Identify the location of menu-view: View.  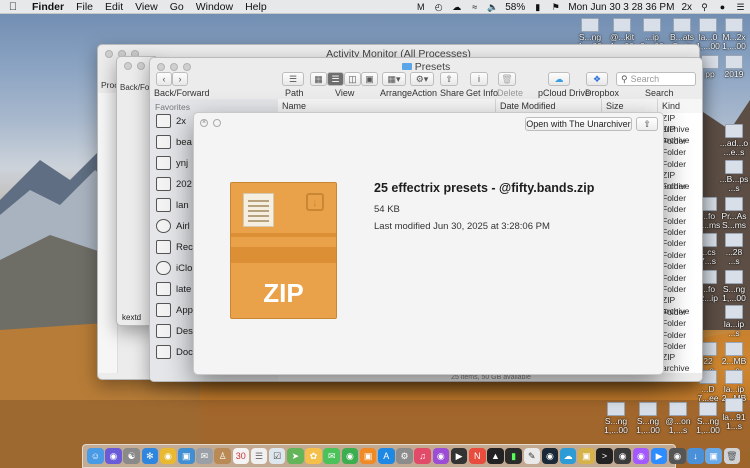
(146, 7).